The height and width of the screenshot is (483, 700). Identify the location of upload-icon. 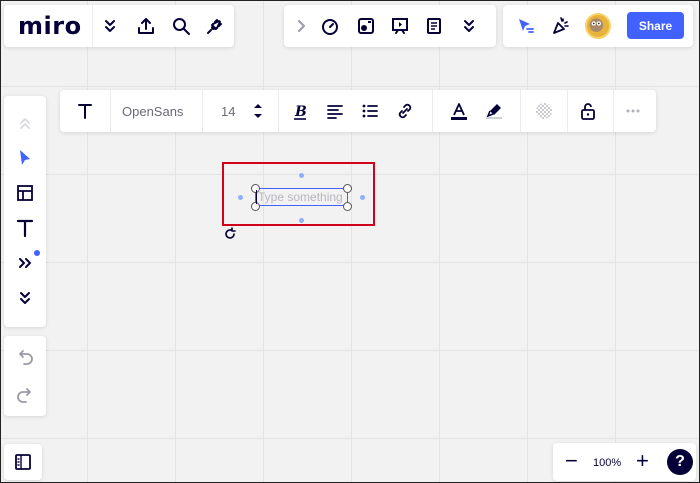
(146, 26).